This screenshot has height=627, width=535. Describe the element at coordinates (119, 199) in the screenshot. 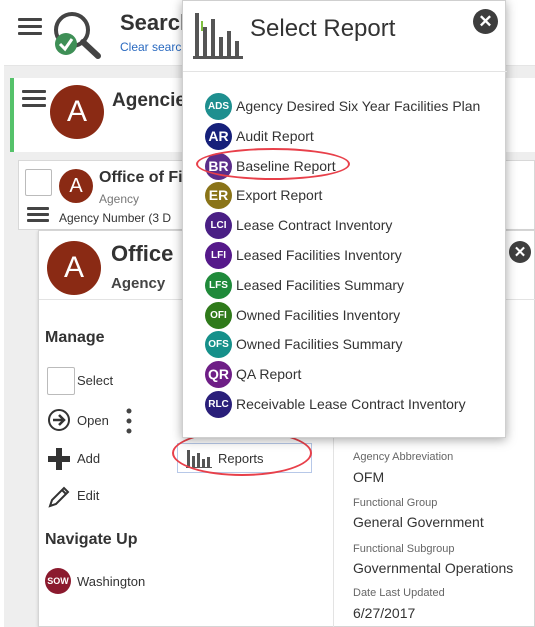

I see `office-row-subtitle: Agency` at that location.